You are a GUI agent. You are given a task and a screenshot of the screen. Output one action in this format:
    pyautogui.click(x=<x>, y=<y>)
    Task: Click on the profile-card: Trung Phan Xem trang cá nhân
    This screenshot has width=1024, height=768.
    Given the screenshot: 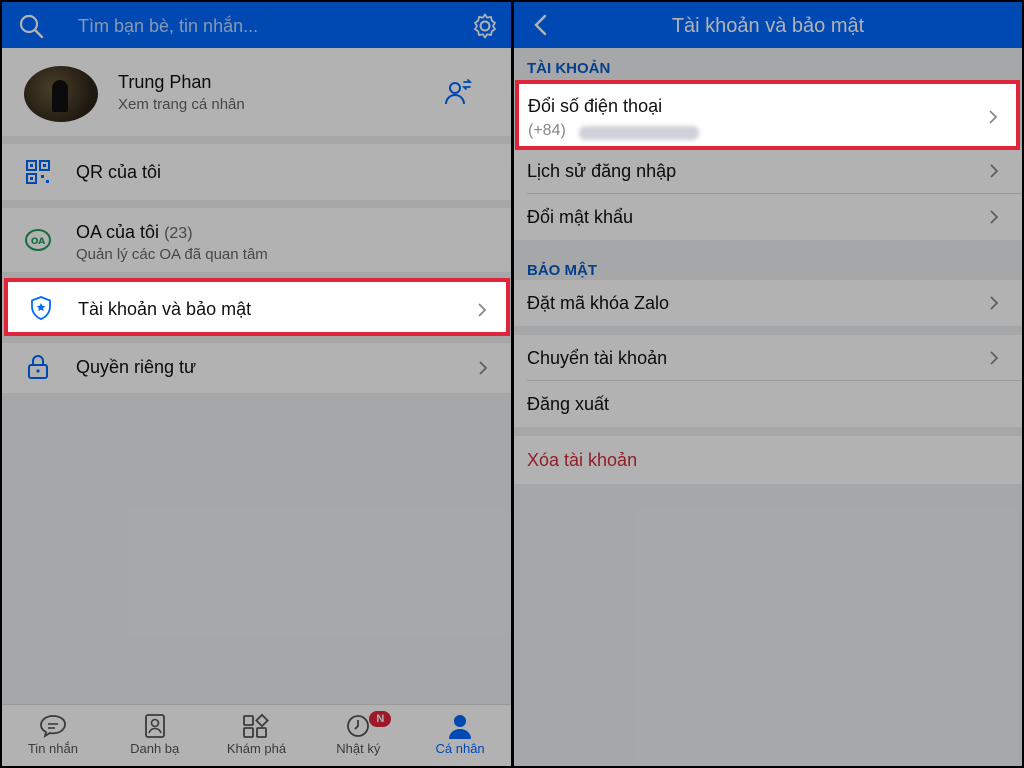 What is the action you would take?
    pyautogui.click(x=256, y=92)
    